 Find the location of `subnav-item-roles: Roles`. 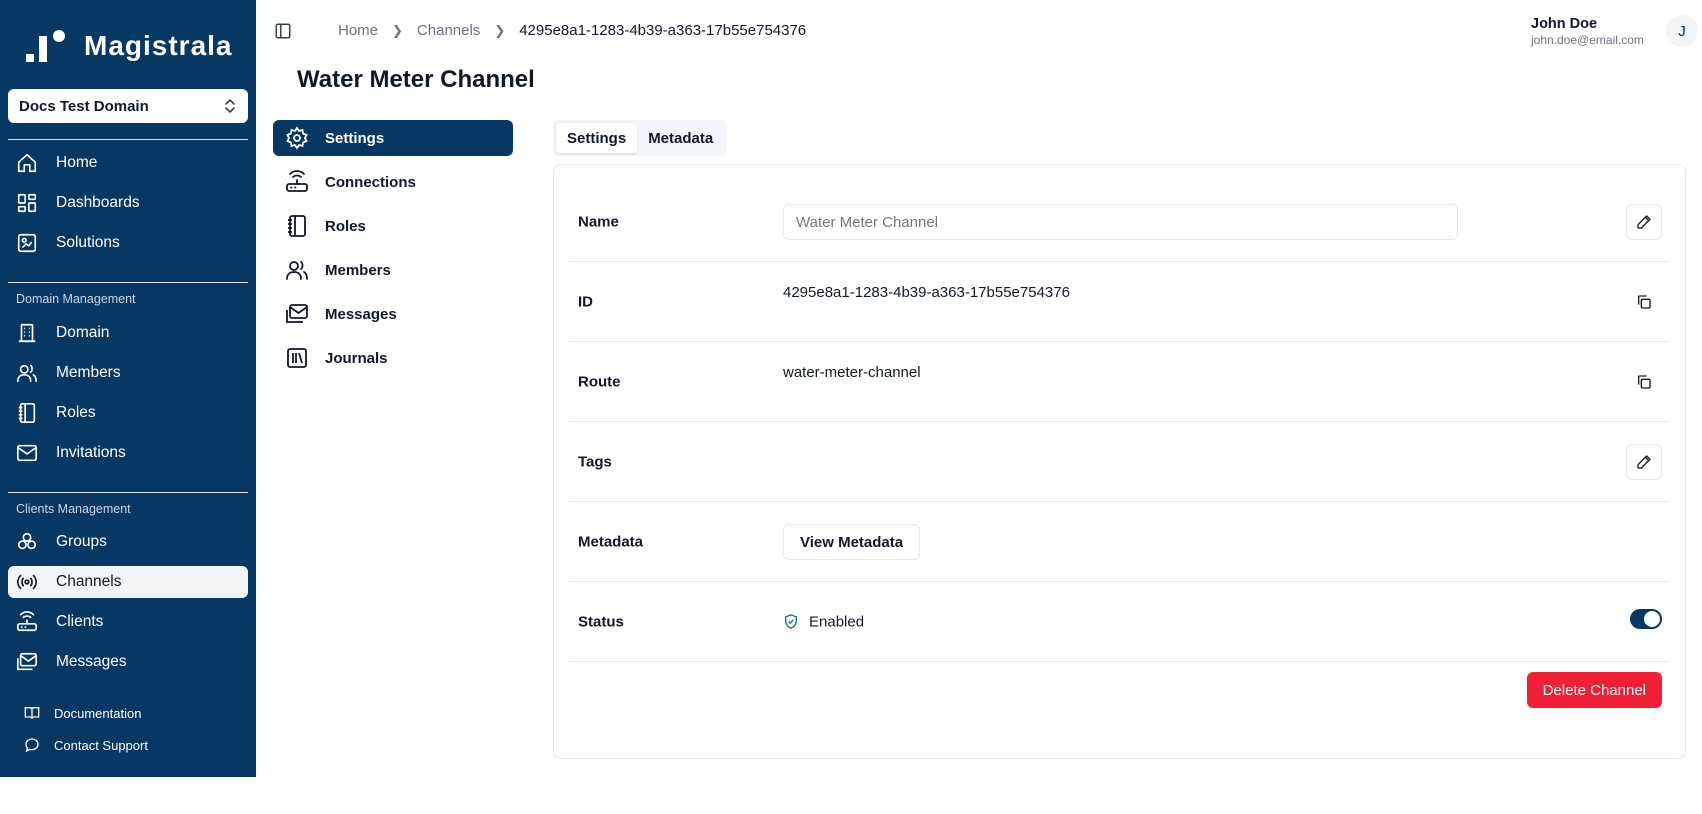

subnav-item-roles: Roles is located at coordinates (393, 226).